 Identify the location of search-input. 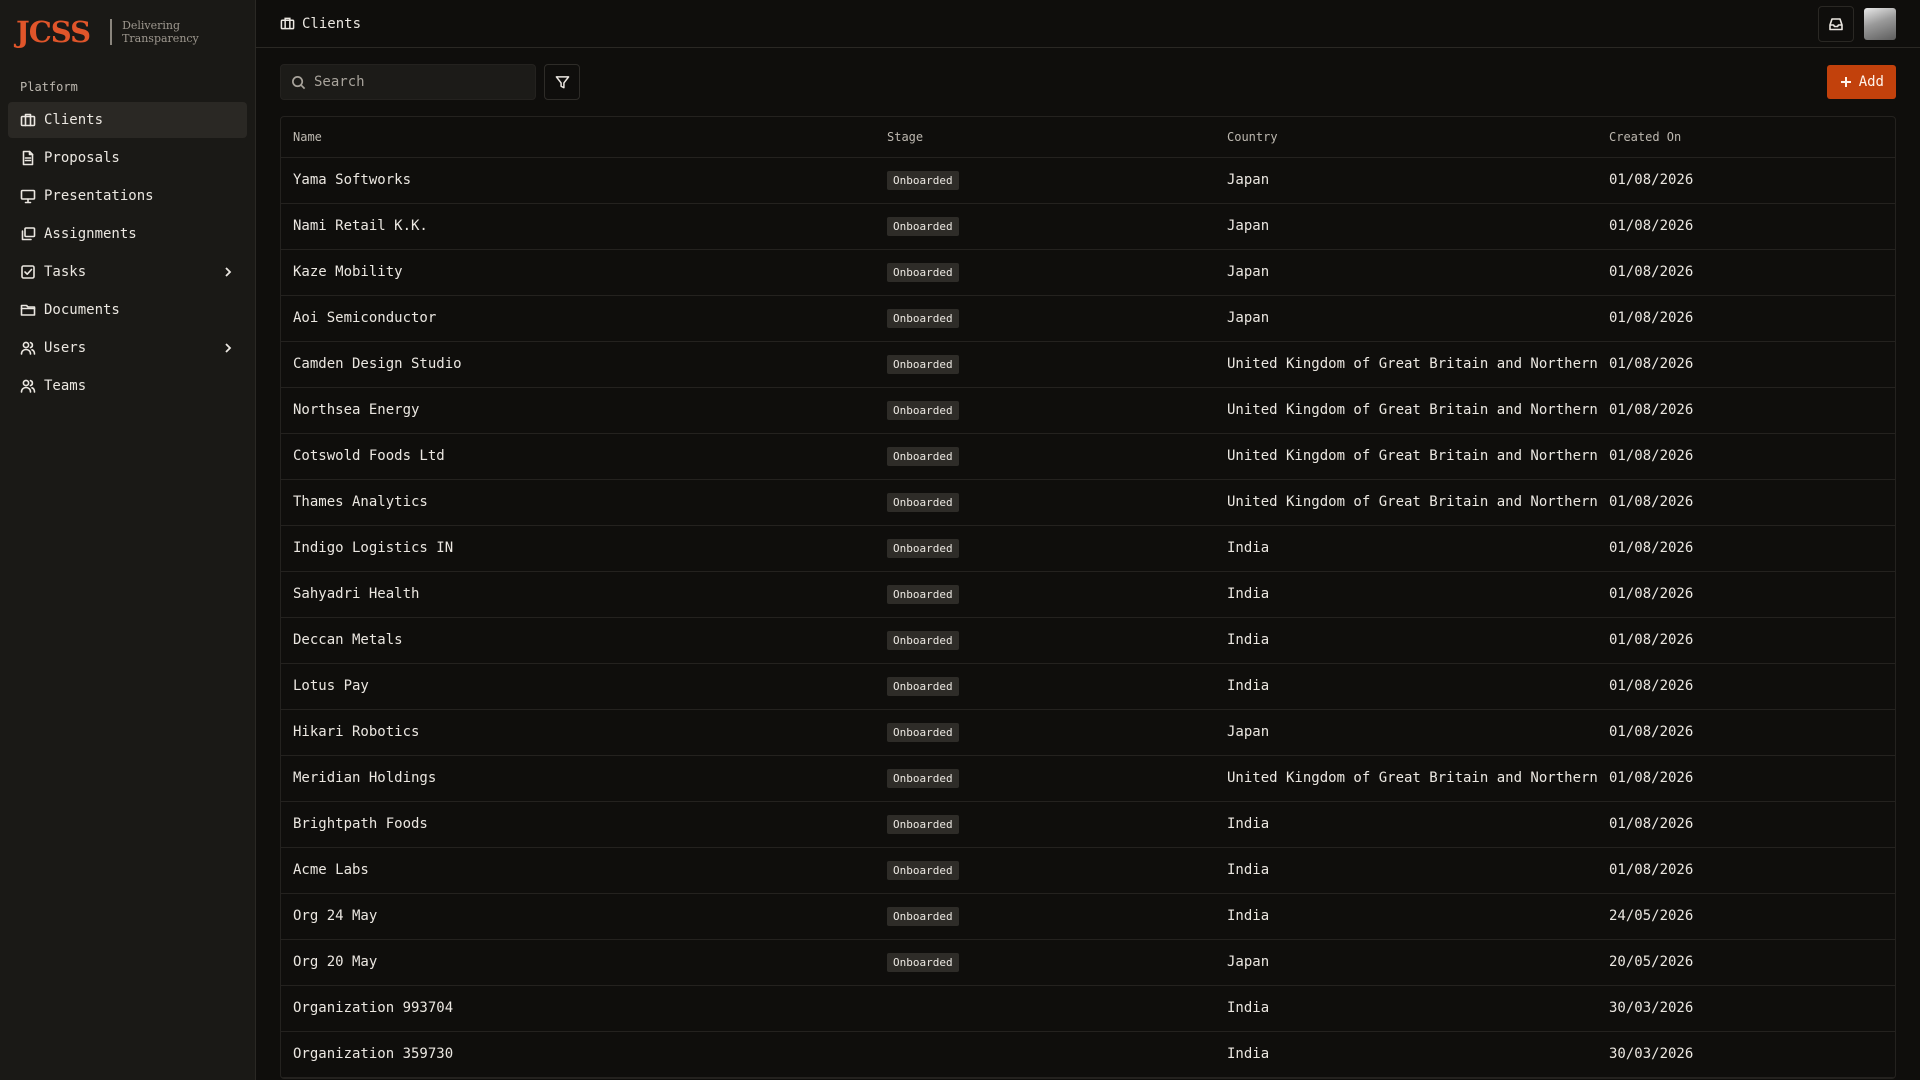
(414, 82).